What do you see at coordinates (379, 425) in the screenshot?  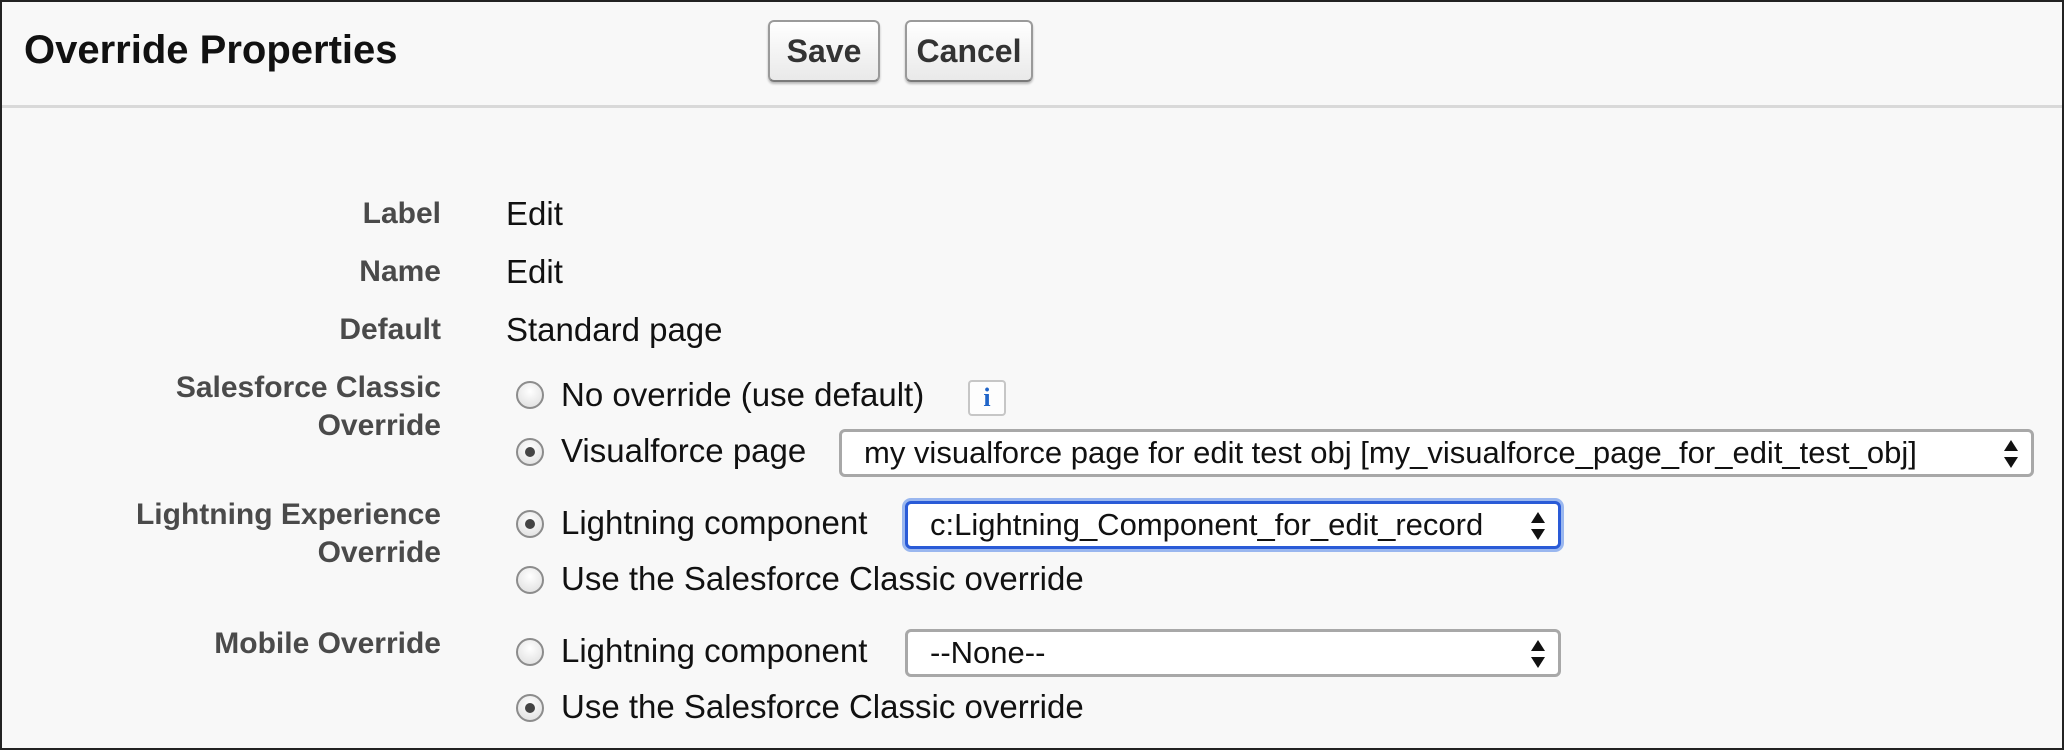 I see `classic-override-label-line2: Override` at bounding box center [379, 425].